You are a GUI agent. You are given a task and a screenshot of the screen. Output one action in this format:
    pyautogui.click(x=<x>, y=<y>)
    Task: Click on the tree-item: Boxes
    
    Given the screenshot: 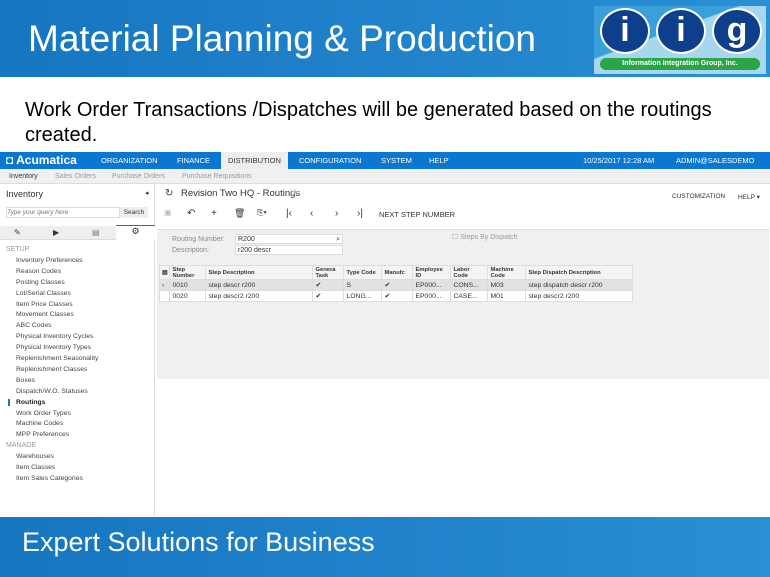 What is the action you would take?
    pyautogui.click(x=25, y=380)
    